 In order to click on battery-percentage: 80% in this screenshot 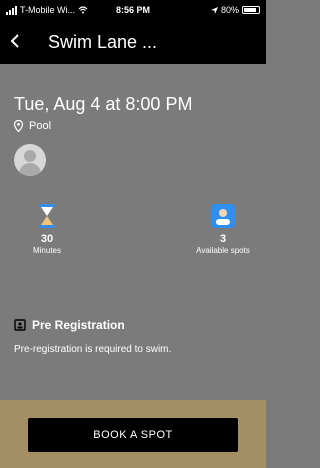, I will do `click(229, 10)`.